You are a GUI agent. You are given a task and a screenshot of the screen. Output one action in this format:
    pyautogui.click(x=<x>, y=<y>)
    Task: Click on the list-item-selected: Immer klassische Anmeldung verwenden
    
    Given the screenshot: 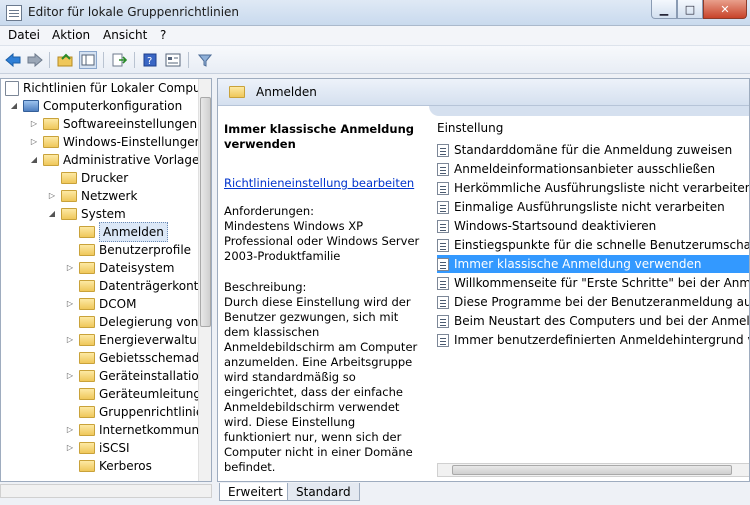 What is the action you would take?
    pyautogui.click(x=593, y=264)
    